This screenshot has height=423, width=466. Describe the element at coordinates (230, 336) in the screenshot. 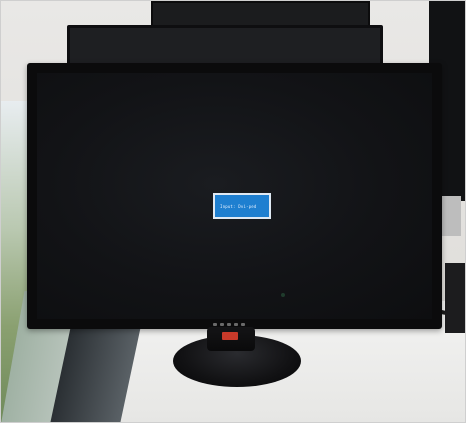

I see `brand-logo` at that location.